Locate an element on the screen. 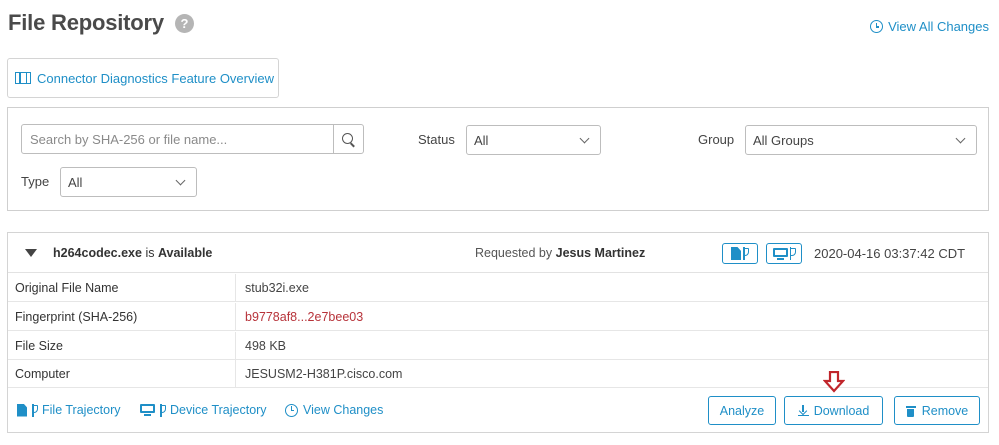 This screenshot has width=999, height=445. type-label: Type is located at coordinates (35, 181).